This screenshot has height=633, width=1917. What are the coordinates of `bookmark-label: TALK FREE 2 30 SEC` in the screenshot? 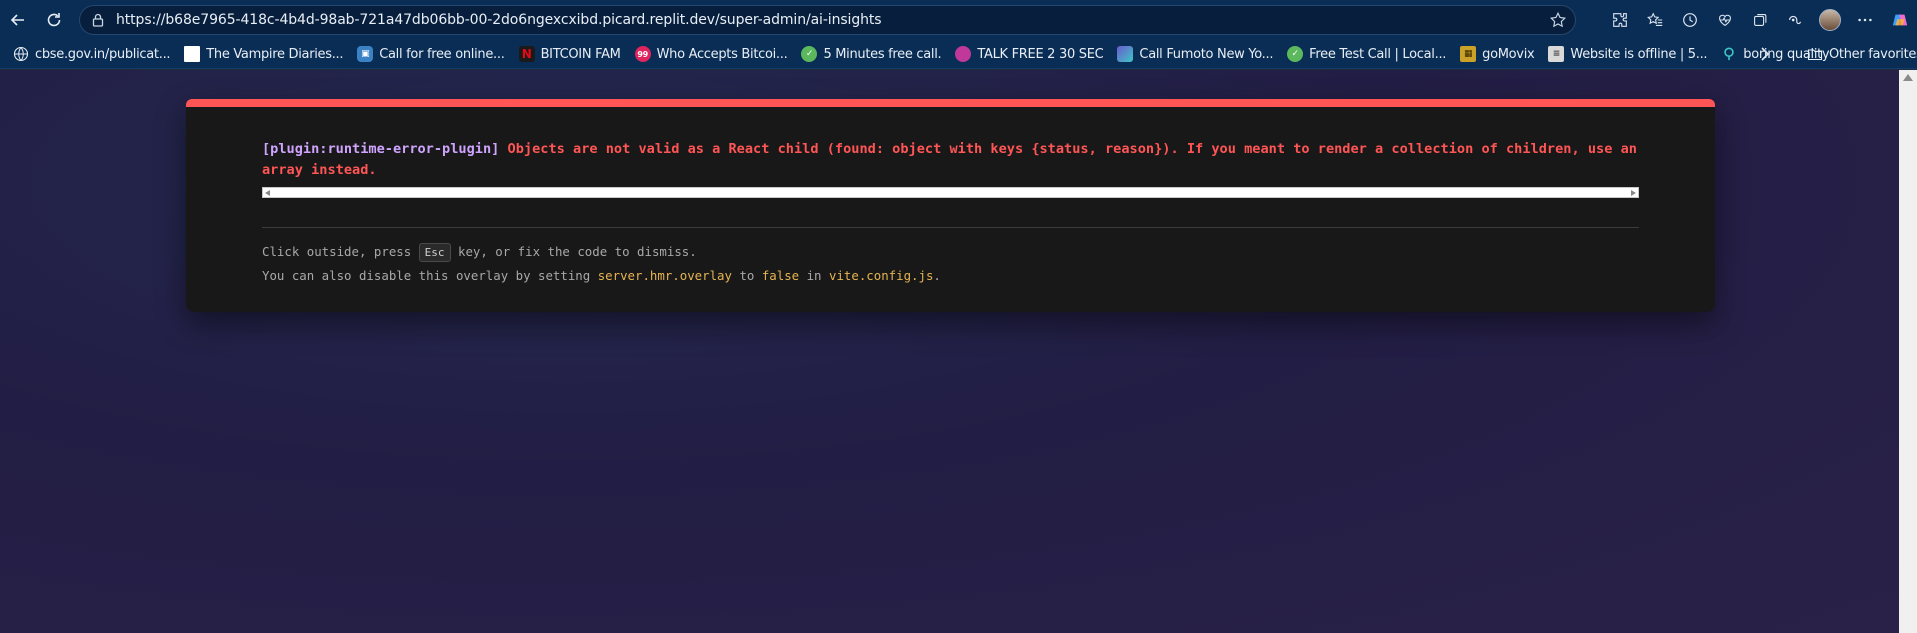 It's located at (1040, 54).